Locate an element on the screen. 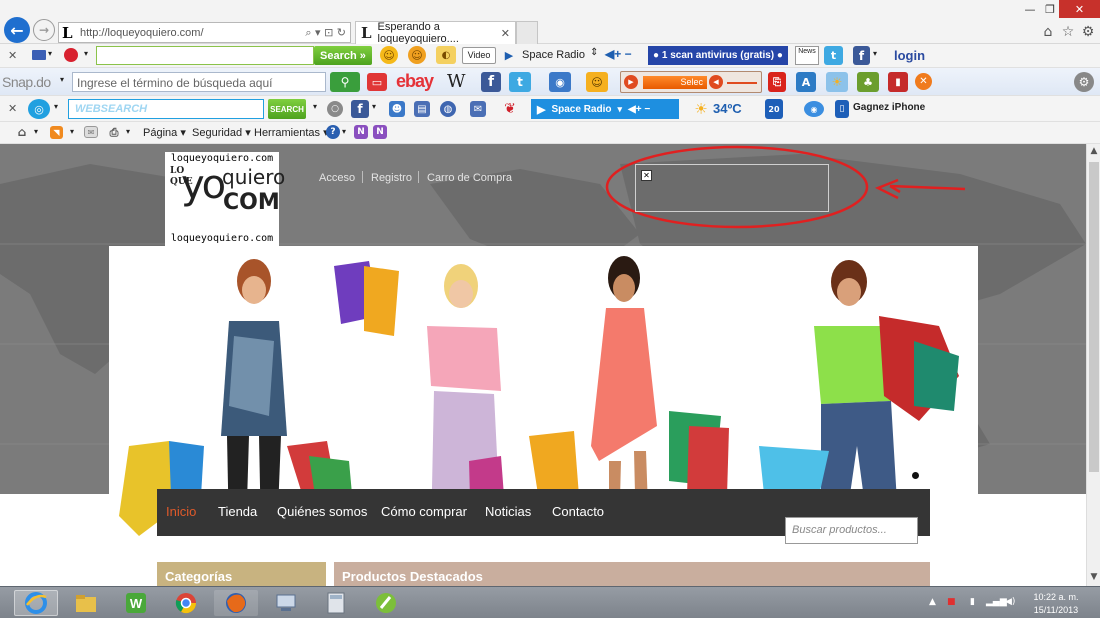 The width and height of the screenshot is (1100, 618). tray-signal-icon: ▂▄▆ is located at coordinates (996, 602).